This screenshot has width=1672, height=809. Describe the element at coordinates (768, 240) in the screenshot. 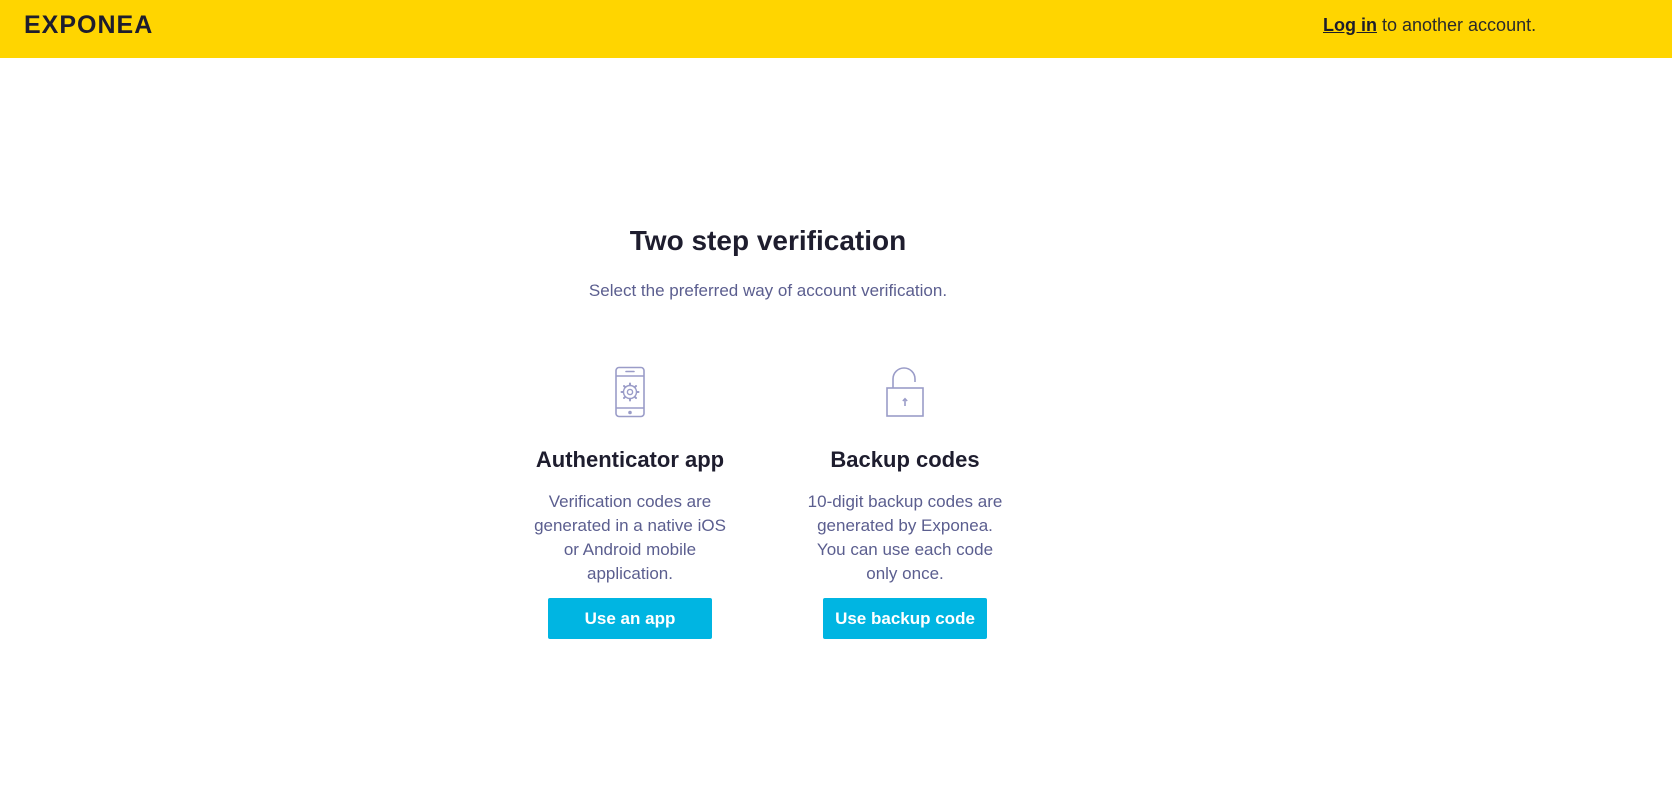

I see `page-title: Two step verification` at that location.